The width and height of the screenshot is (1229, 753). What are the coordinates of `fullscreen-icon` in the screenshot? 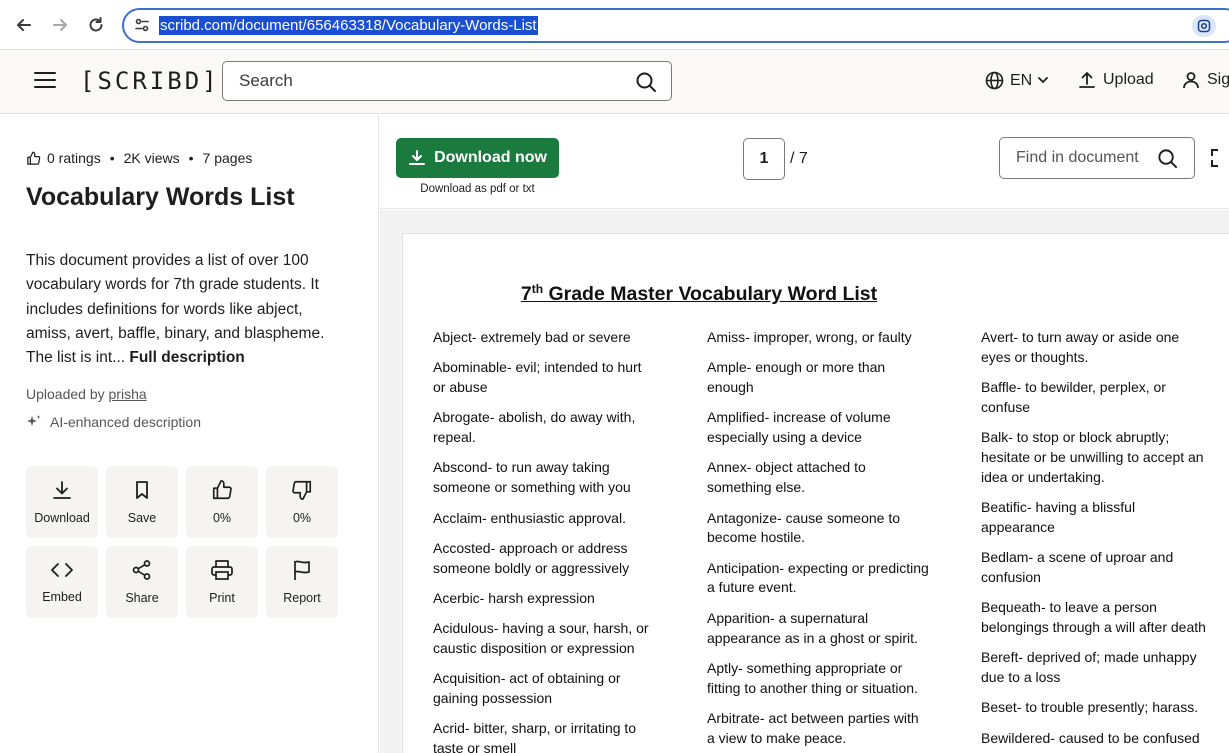 It's located at (1214, 158).